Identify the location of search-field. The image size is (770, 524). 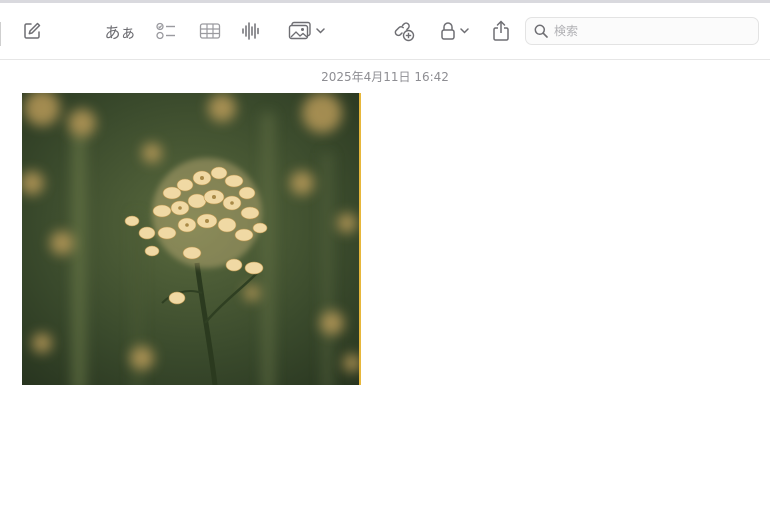
(642, 31).